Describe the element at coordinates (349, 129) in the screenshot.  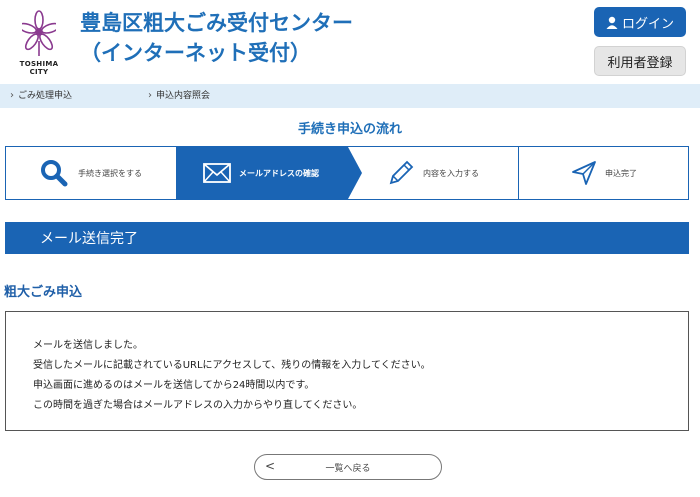
I see `flow-title: 手続き申込の流れ` at that location.